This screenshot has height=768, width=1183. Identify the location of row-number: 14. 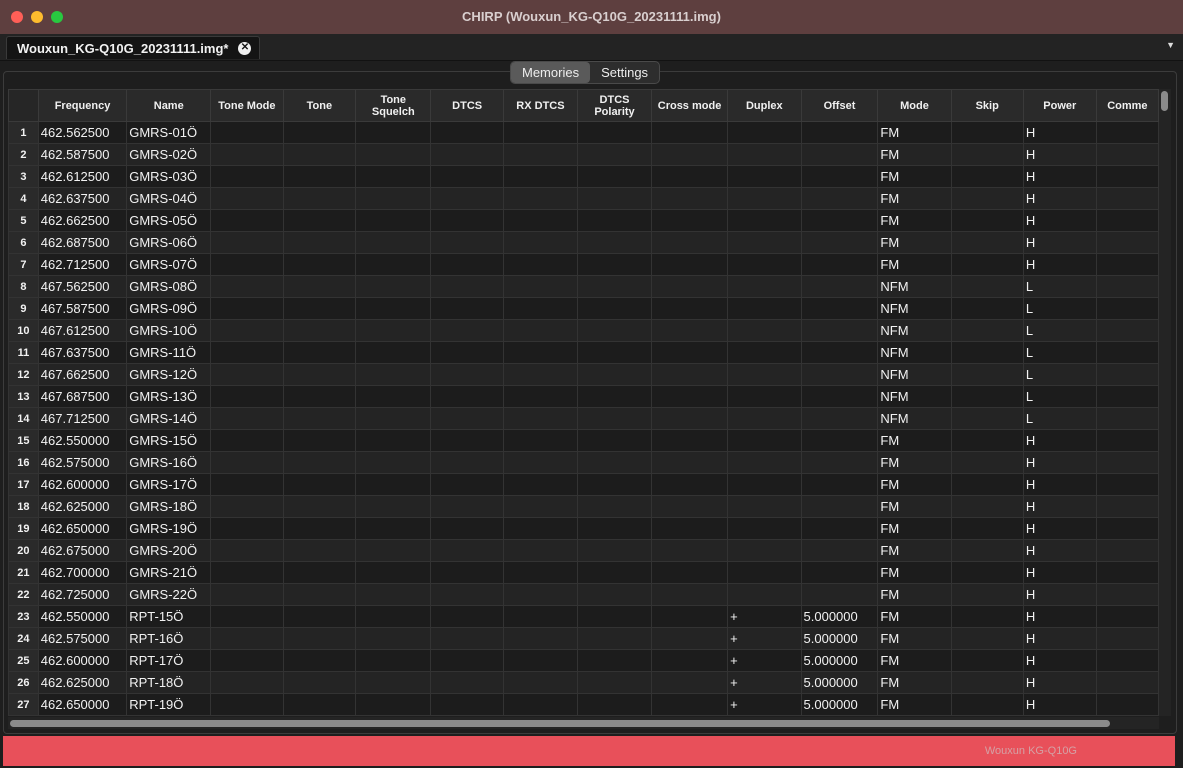
(23, 418).